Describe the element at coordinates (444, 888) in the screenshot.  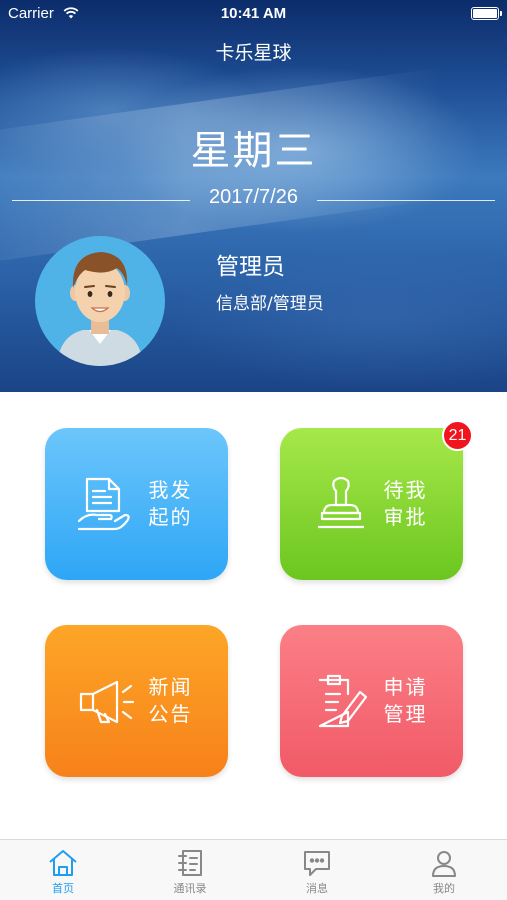
I see `tab-label: 我的` at that location.